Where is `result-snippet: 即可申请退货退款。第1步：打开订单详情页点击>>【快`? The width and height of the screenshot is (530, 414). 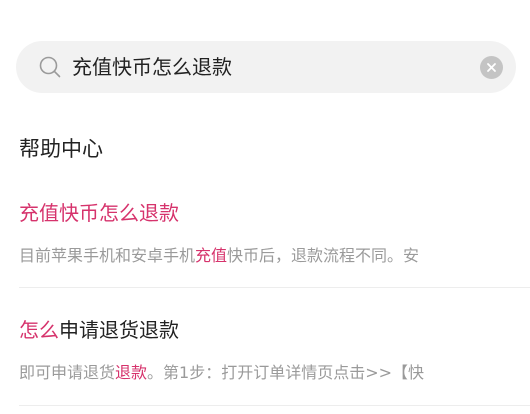
result-snippet: 即可申请退货退款。第1步：打开订单详情页点击>>【快 is located at coordinates (221, 371).